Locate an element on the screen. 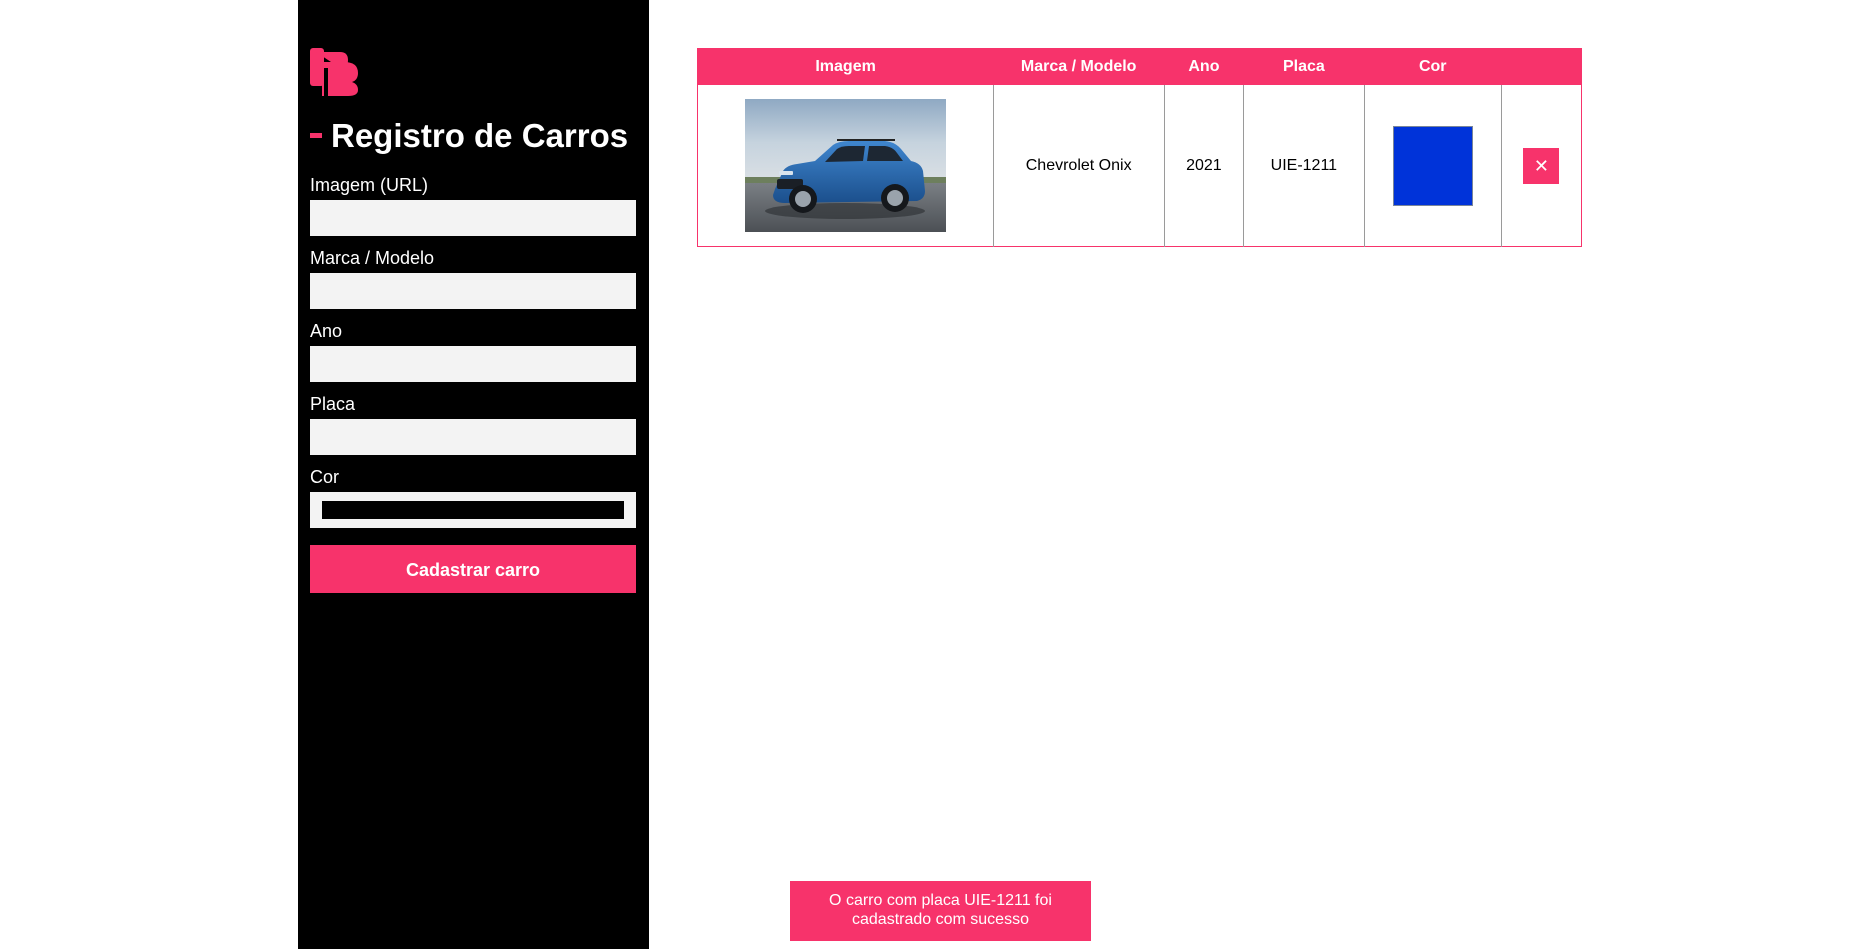 The height and width of the screenshot is (949, 1876). plate-label: Placa is located at coordinates (333, 404).